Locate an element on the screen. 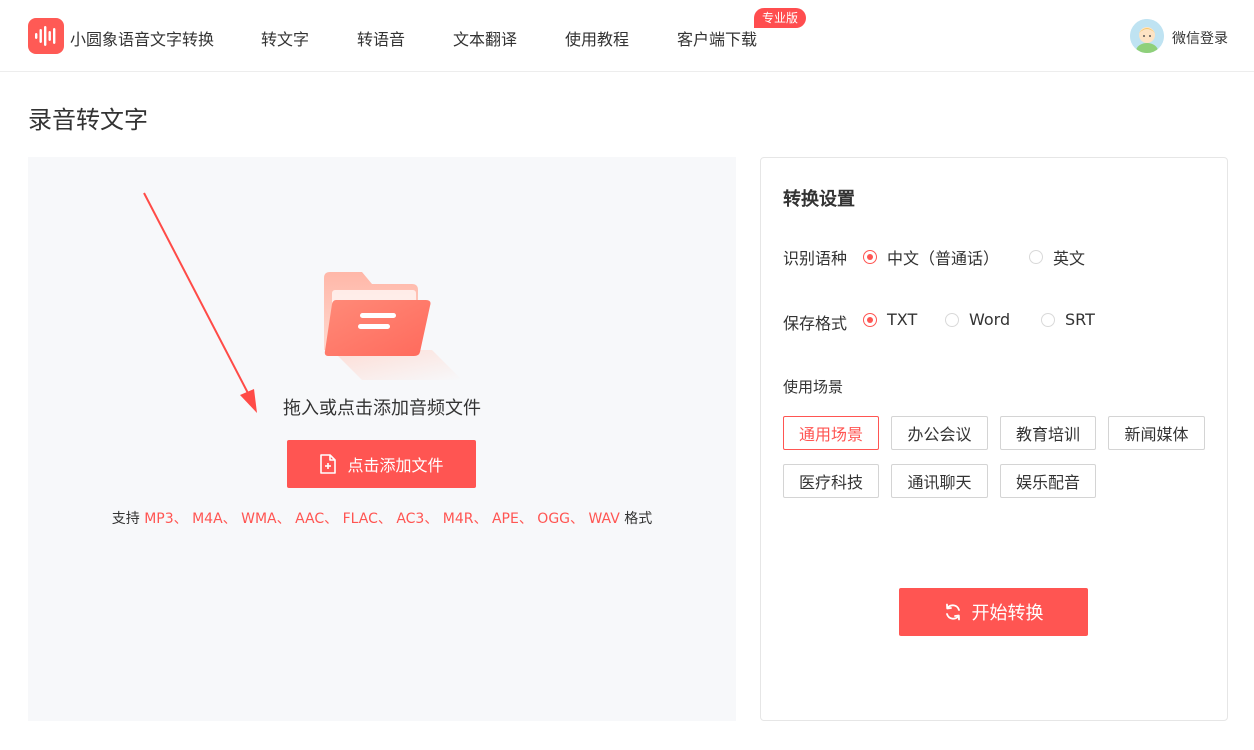 This screenshot has height=750, width=1254. nav-item-to-speech: 转语音 is located at coordinates (381, 38).